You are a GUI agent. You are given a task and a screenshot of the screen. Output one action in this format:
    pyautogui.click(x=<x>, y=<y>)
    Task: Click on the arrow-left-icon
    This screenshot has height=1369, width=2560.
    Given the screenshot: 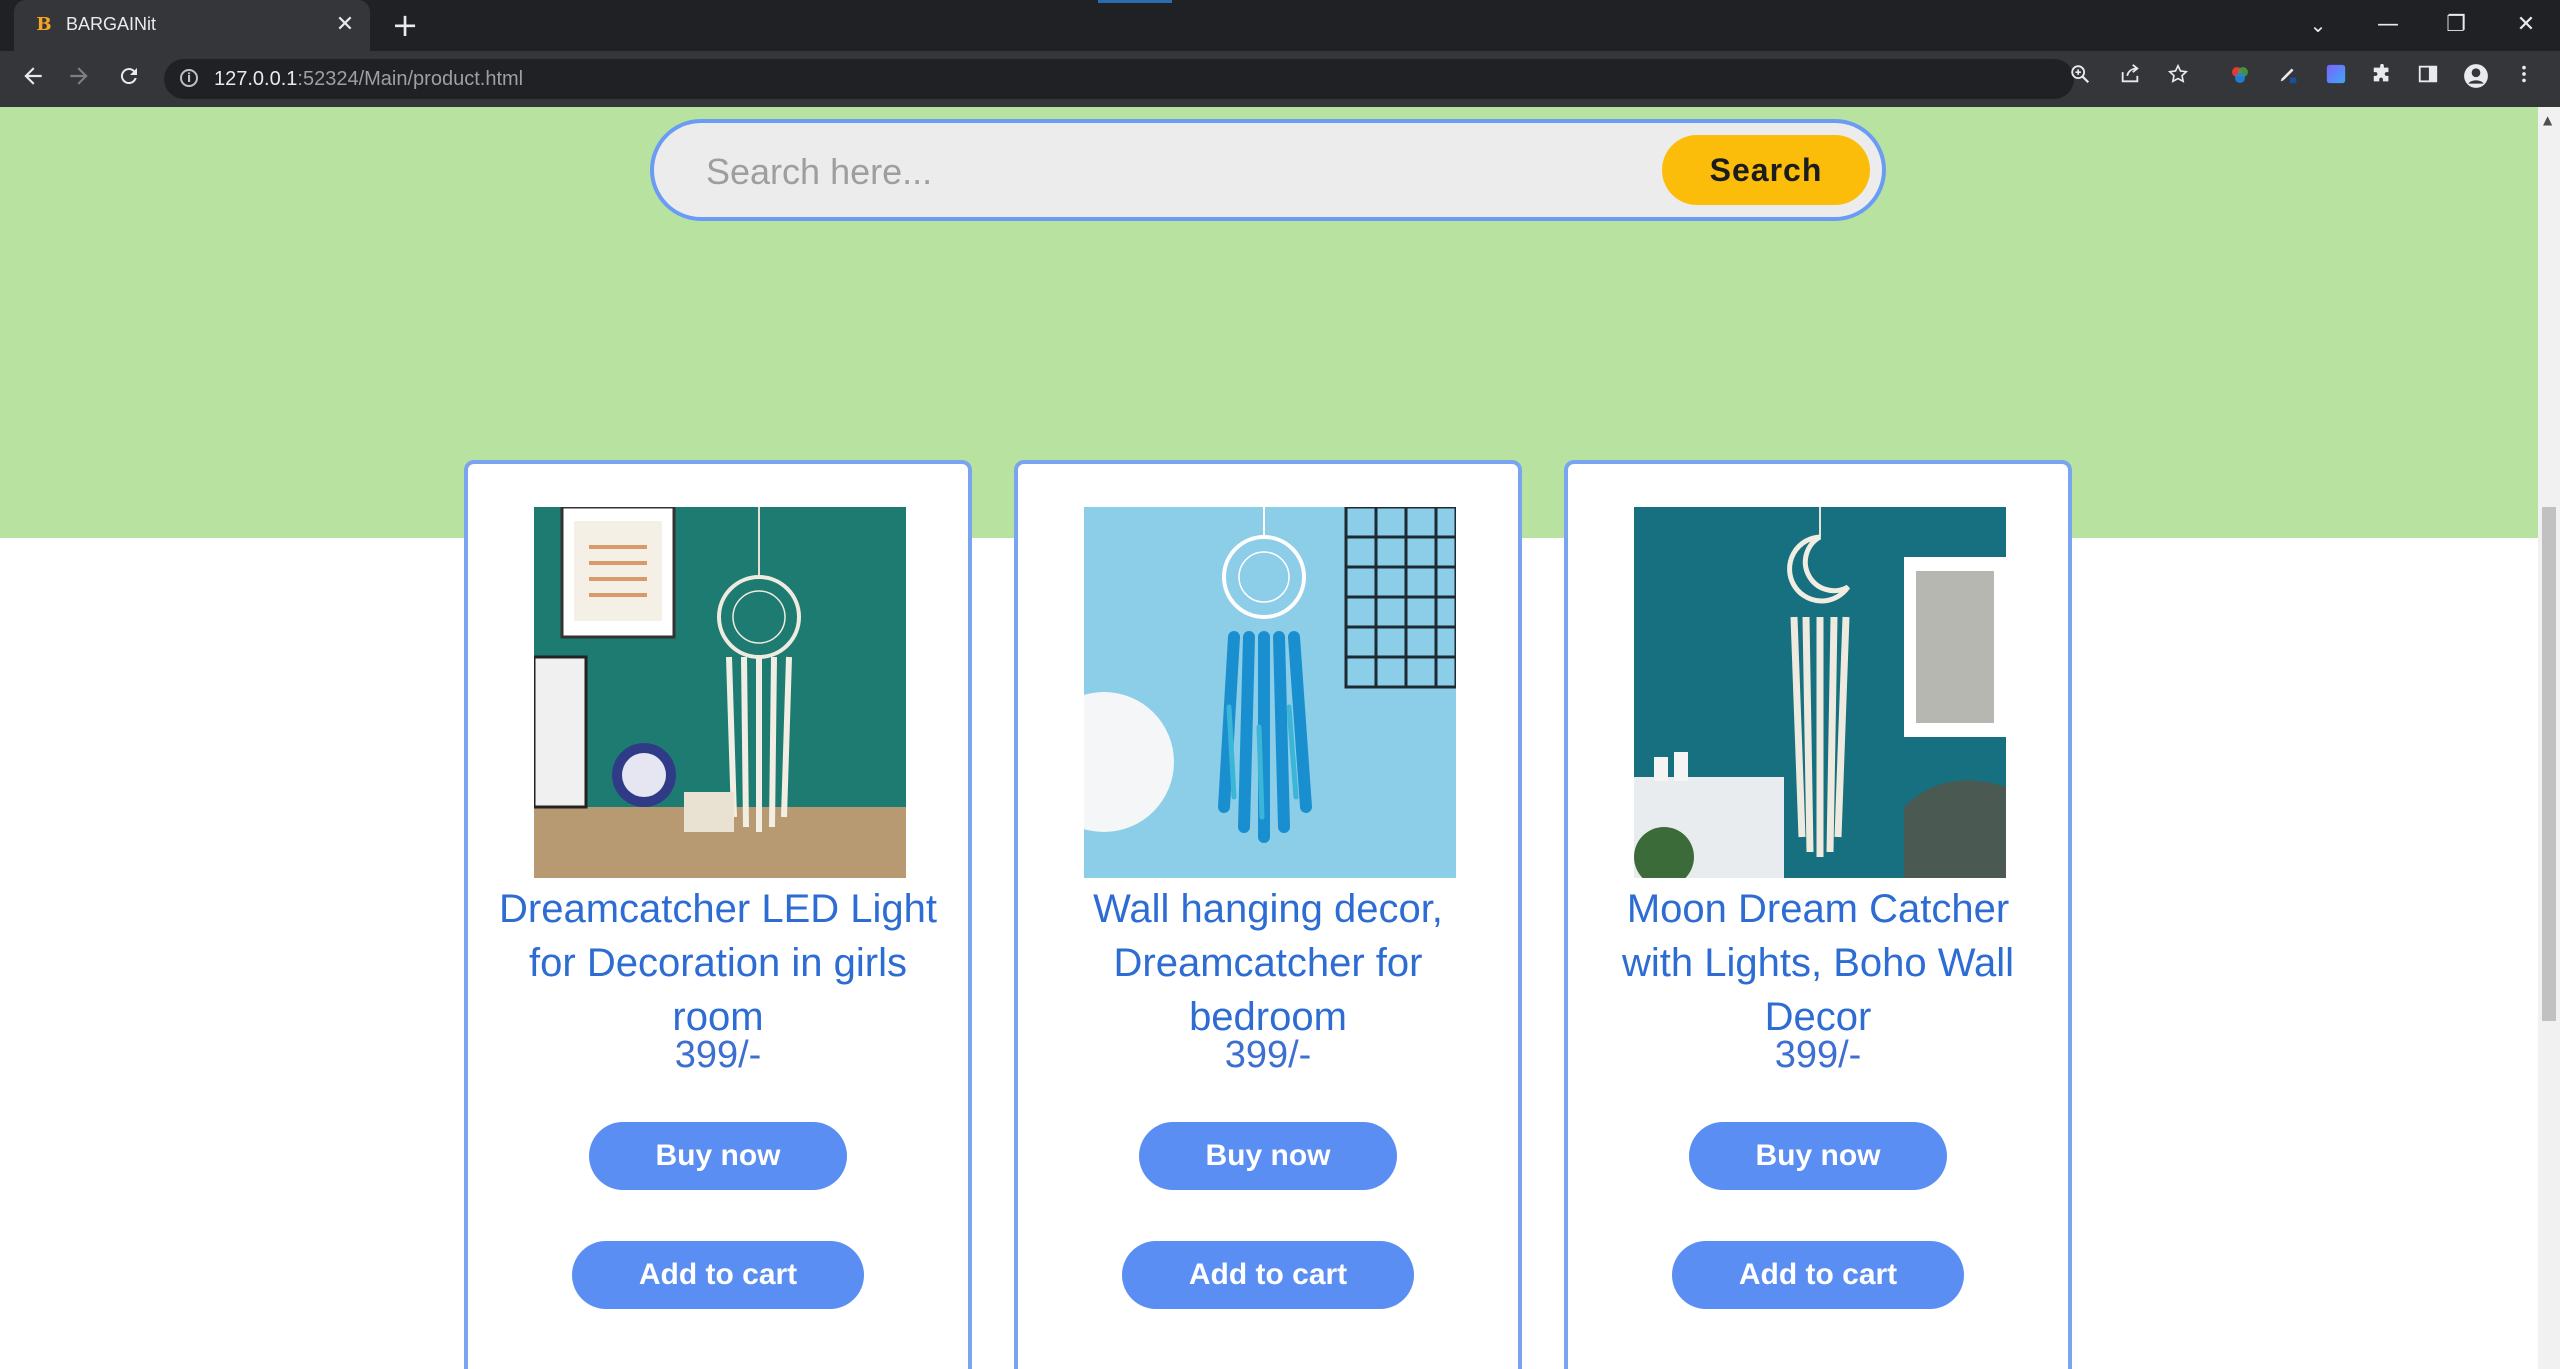 What is the action you would take?
    pyautogui.click(x=33, y=76)
    